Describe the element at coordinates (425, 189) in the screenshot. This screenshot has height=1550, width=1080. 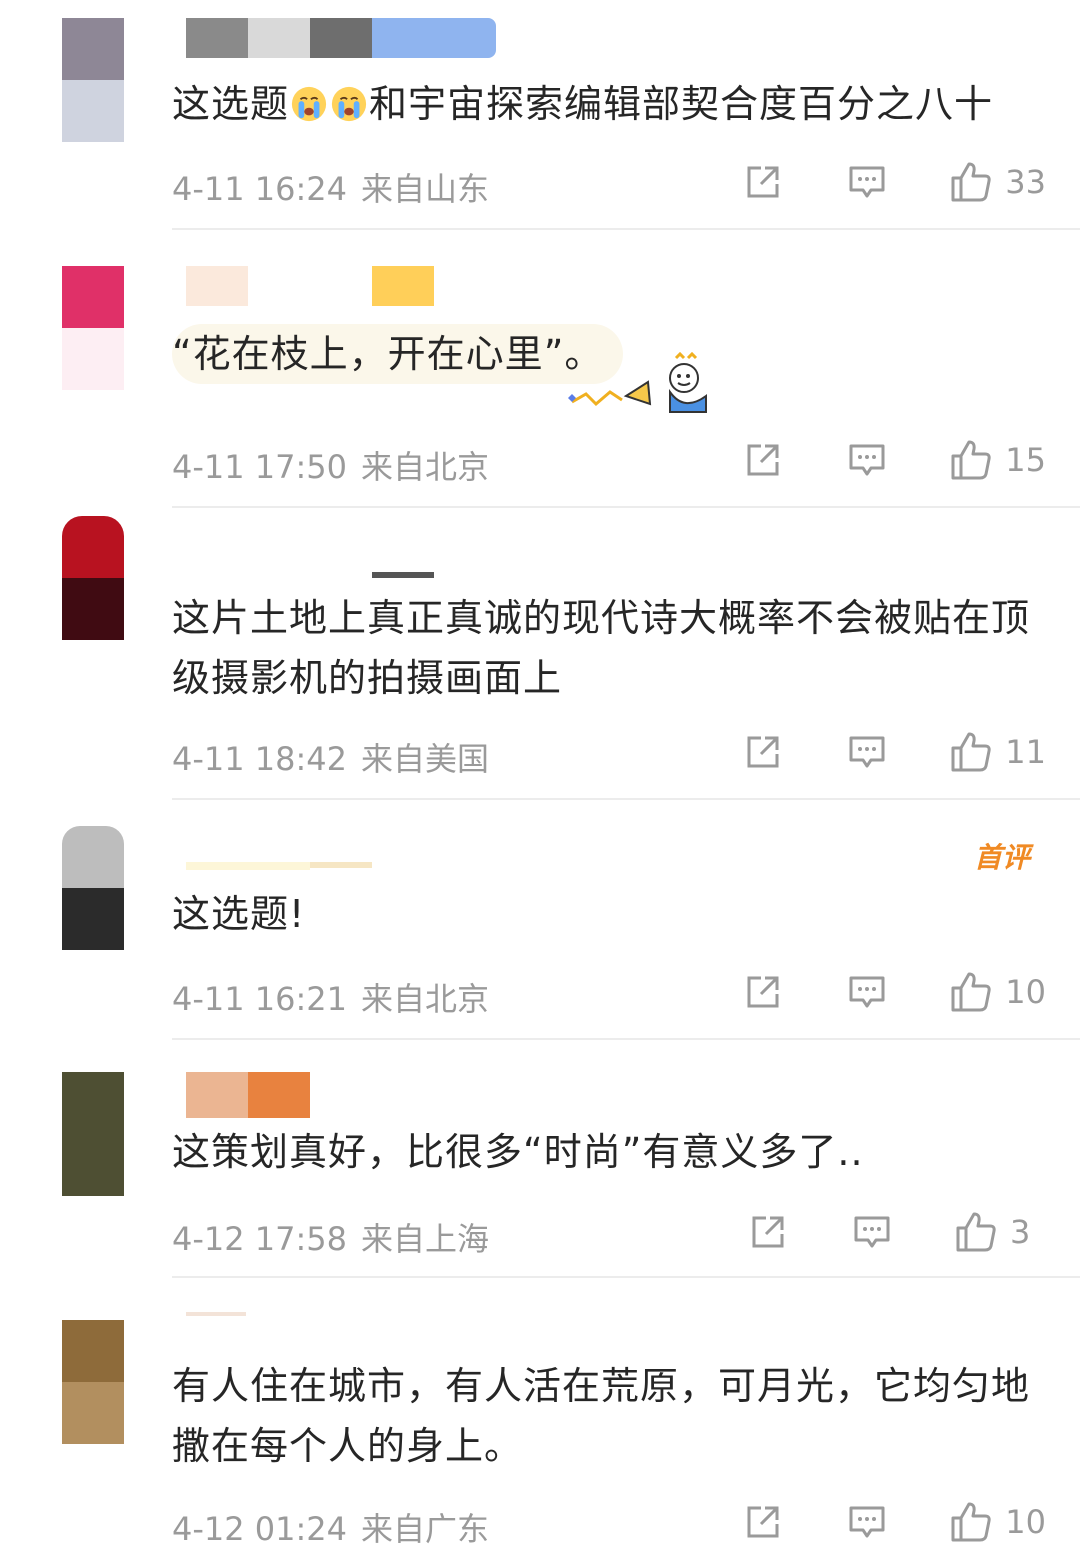
I see `comment-location: 来自山东` at that location.